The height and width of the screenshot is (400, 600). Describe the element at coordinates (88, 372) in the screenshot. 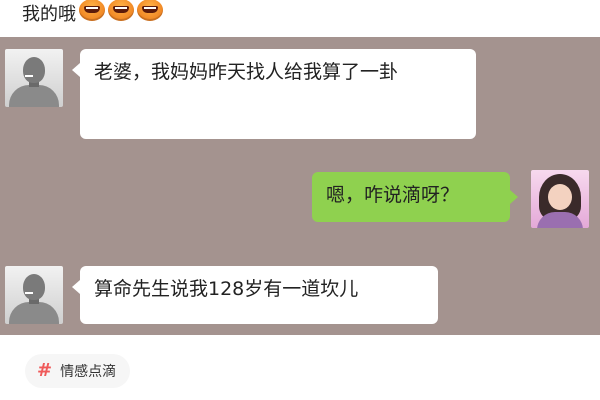

I see `topic-tag-label: 情感点滴` at that location.